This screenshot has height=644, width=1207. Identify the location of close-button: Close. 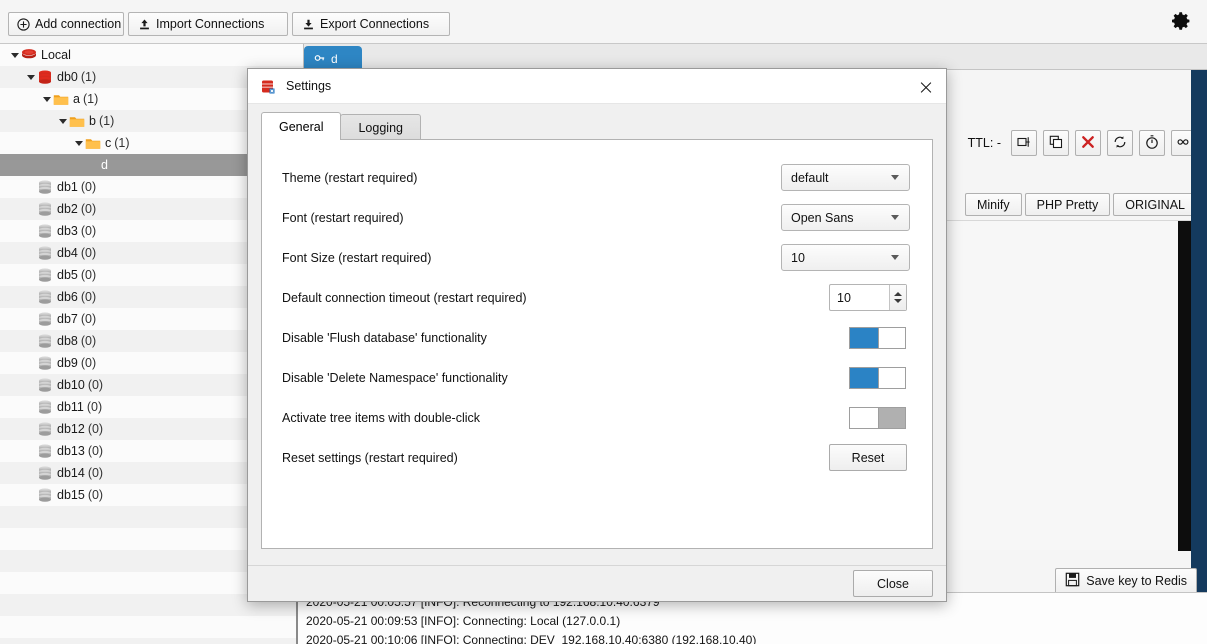
(893, 583).